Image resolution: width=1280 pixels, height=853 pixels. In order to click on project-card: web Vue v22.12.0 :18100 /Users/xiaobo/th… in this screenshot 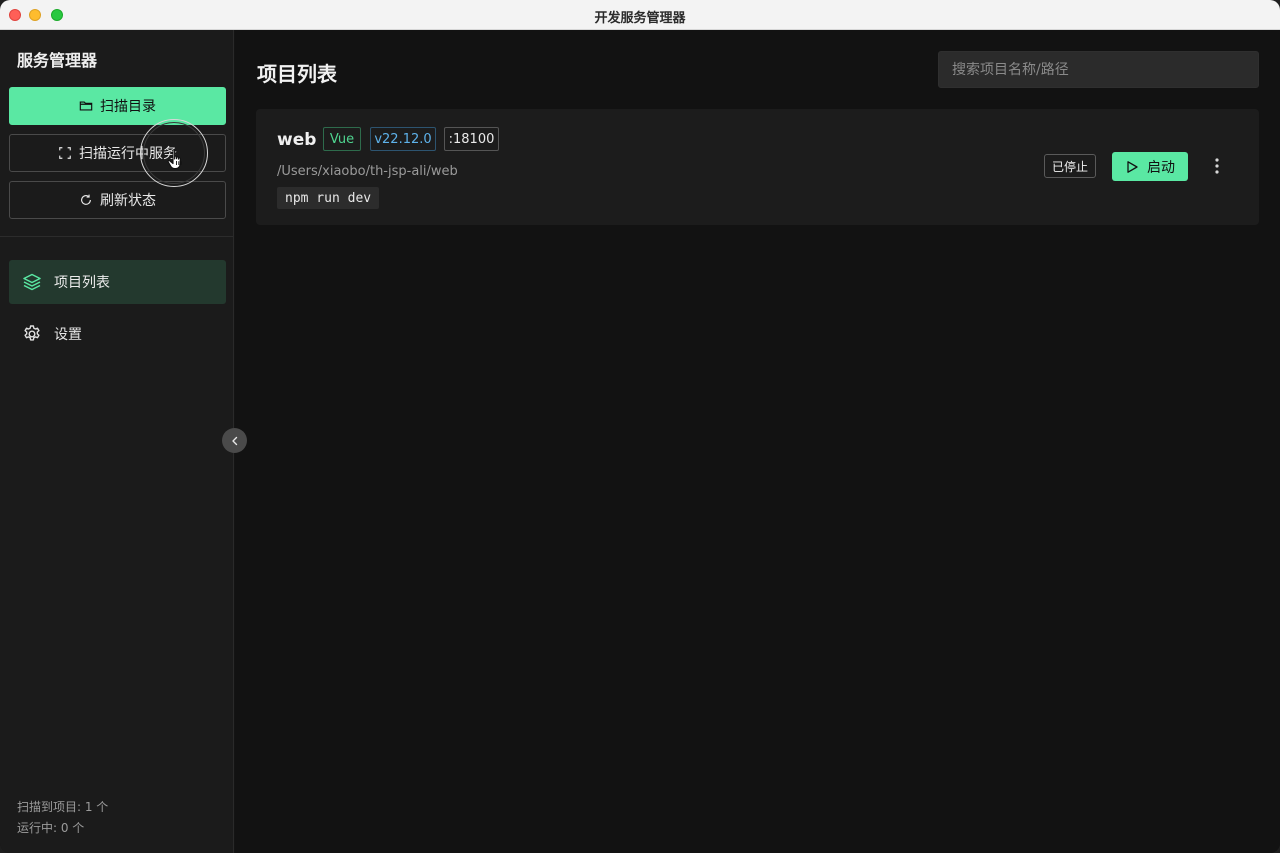, I will do `click(757, 167)`.